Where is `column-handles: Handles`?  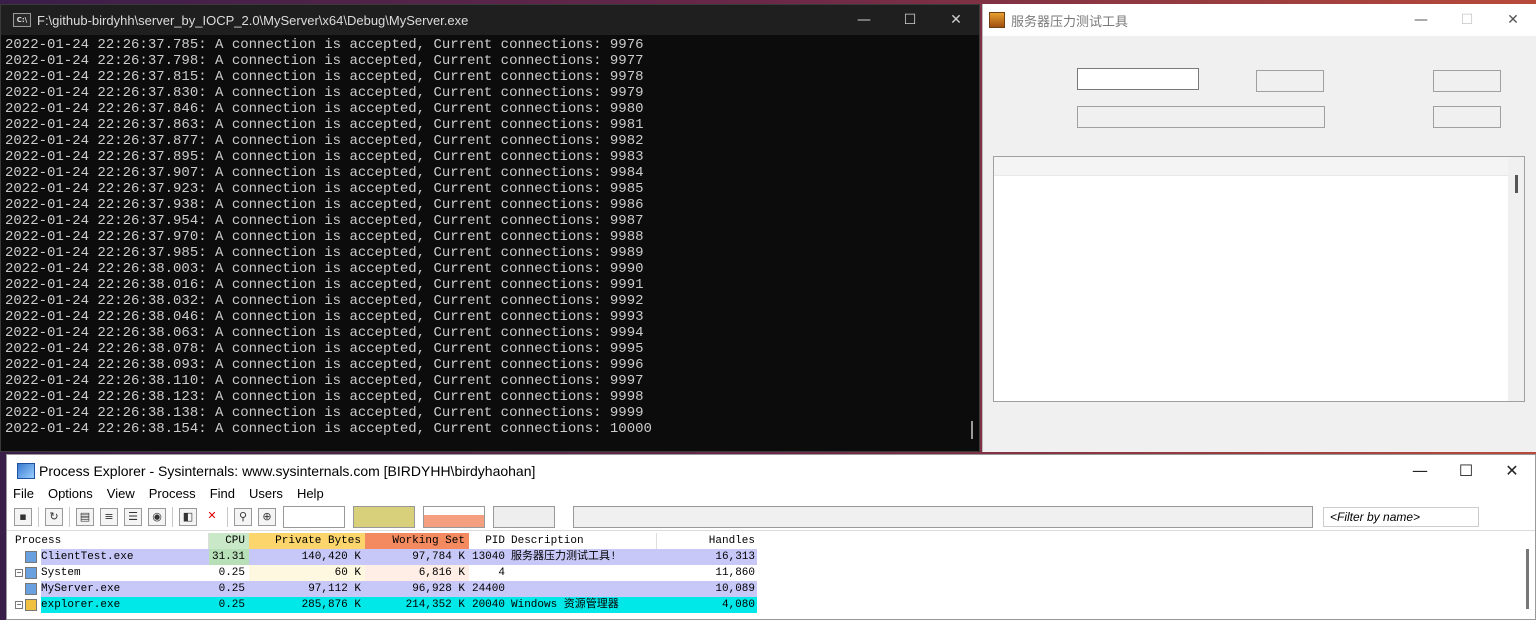 column-handles: Handles is located at coordinates (707, 541).